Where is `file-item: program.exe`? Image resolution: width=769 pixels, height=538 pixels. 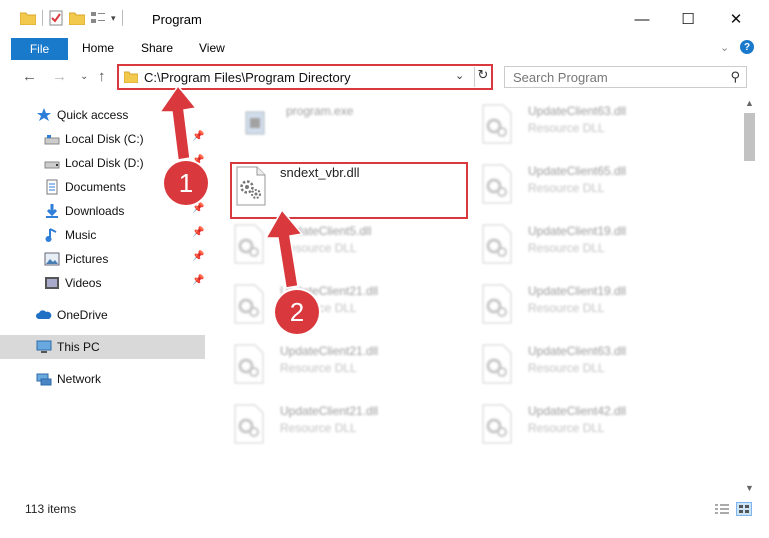
file-item: program.exe is located at coordinates (353, 129).